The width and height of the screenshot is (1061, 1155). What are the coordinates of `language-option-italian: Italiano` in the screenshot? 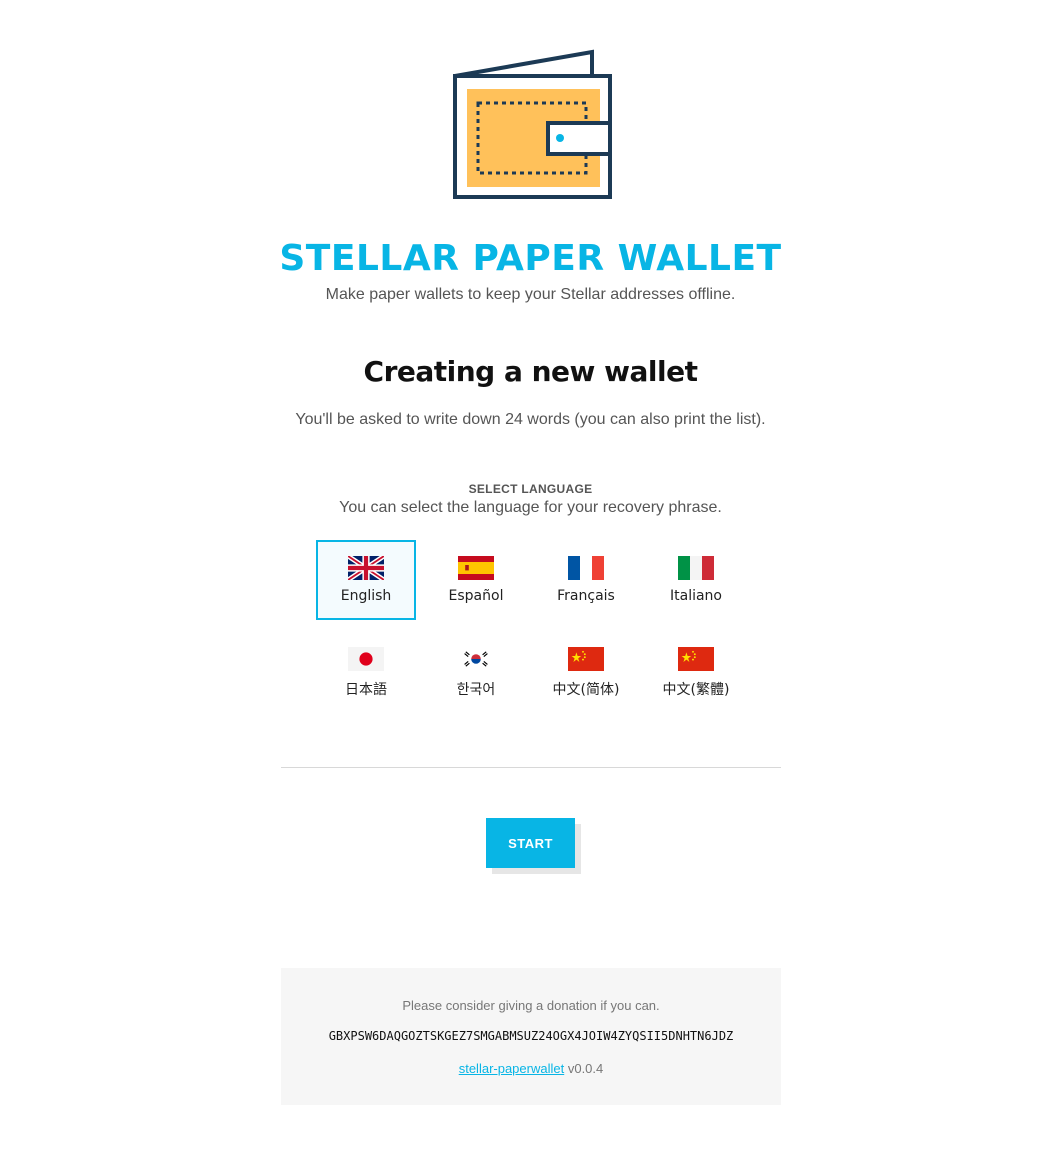 It's located at (696, 580).